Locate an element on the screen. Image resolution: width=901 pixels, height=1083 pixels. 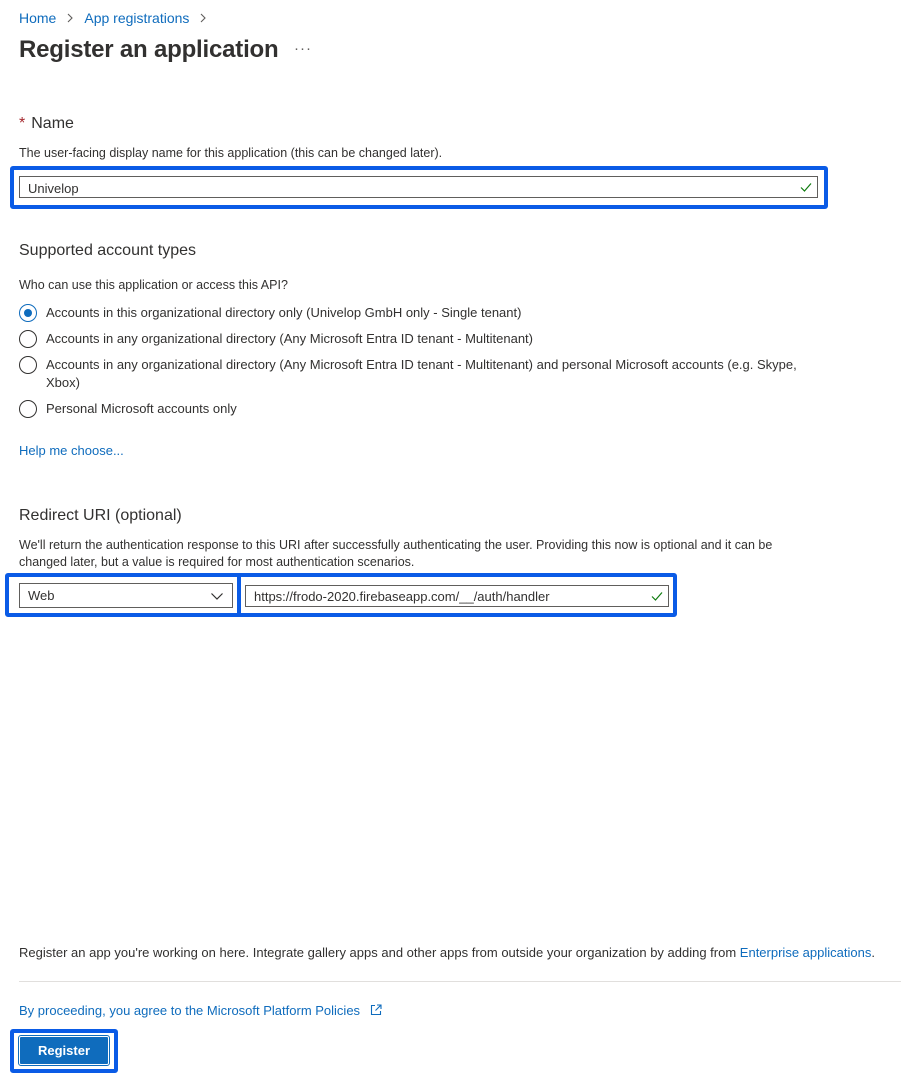
register-button: Register is located at coordinates (64, 1050).